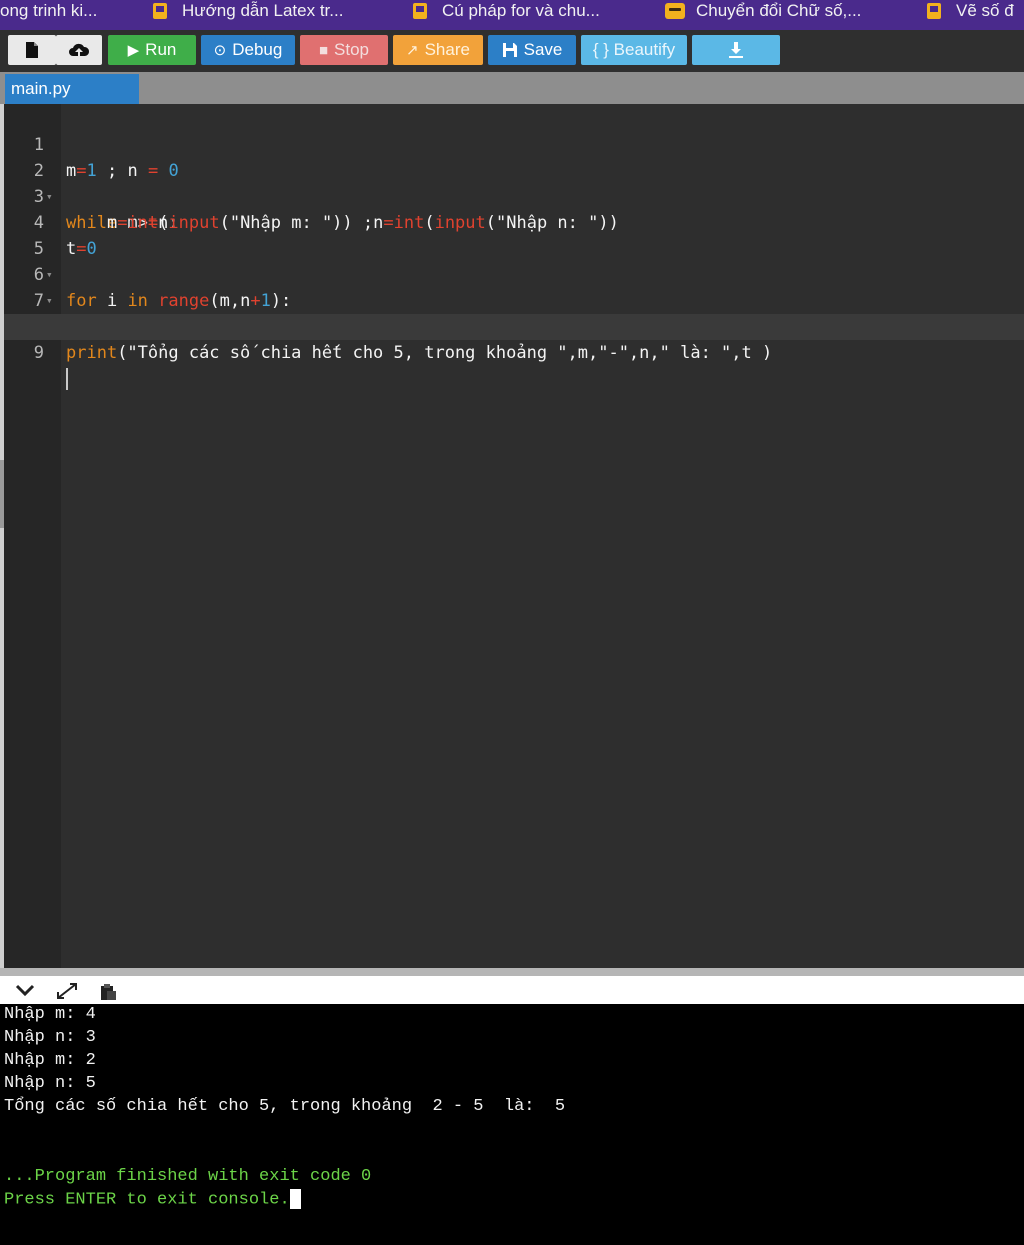  I want to click on bookmark-label: Vẽ số đ, so click(985, 10).